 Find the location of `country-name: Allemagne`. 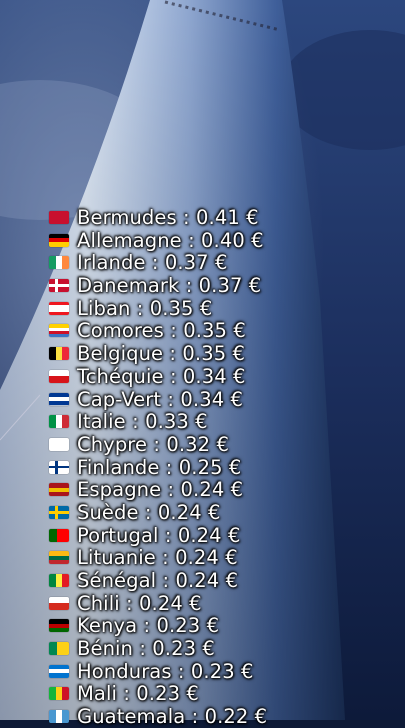

country-name: Allemagne is located at coordinates (129, 240).